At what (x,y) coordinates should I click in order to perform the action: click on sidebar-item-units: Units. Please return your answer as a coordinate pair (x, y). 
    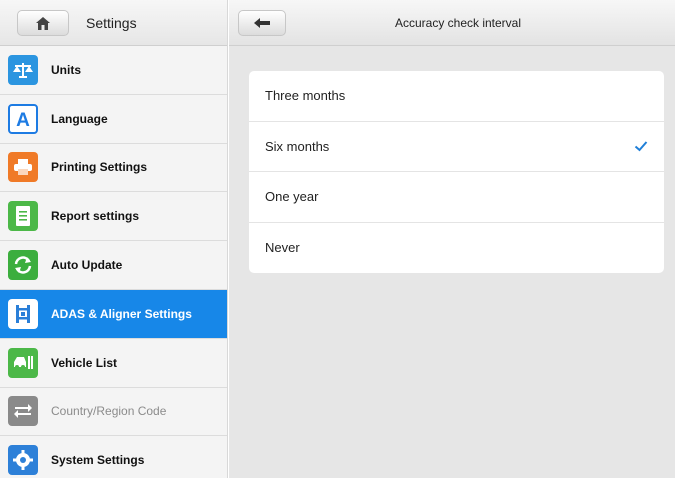
    Looking at the image, I should click on (113, 70).